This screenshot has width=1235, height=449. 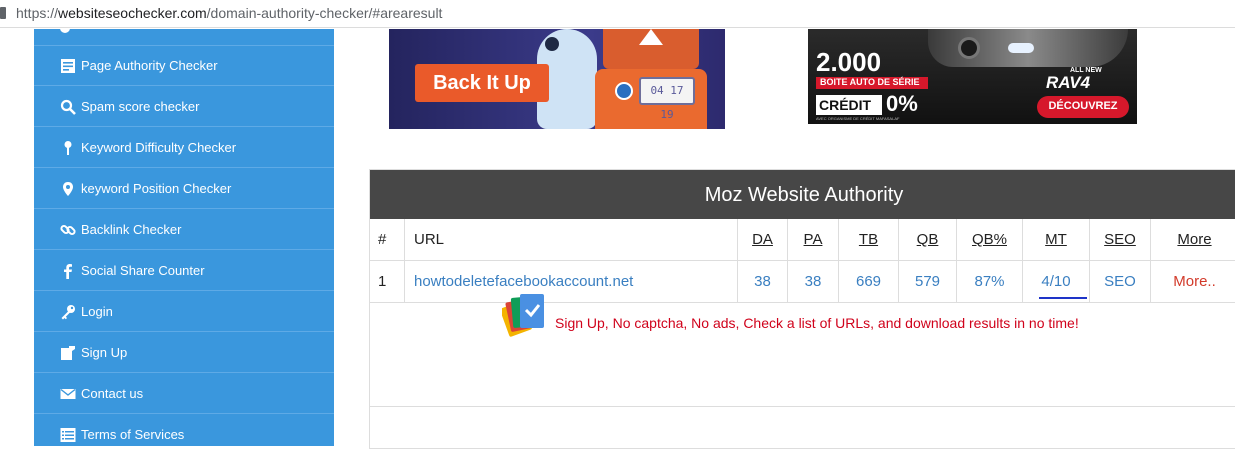 I want to click on table-header-row: # URL DA PA TB QB QB% MT SEO More, so click(x=802, y=240).